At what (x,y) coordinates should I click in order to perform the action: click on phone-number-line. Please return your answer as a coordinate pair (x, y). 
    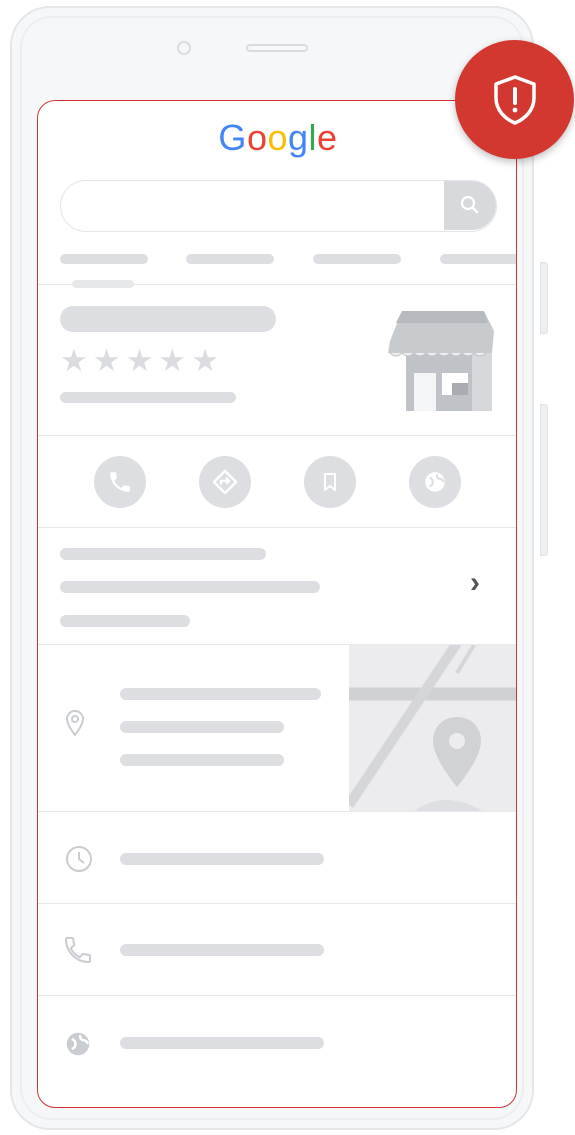
    Looking at the image, I should click on (222, 950).